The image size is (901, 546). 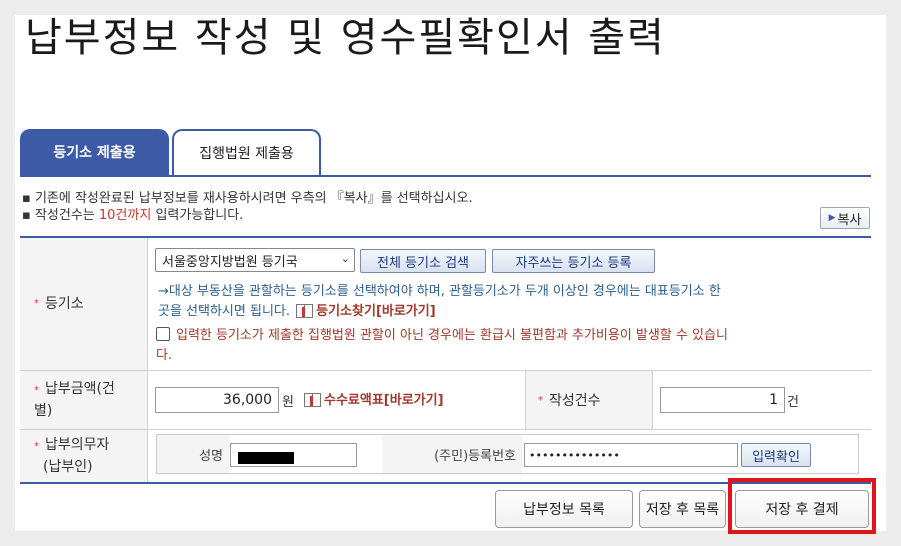 I want to click on amount-input: 36,000, so click(x=217, y=400).